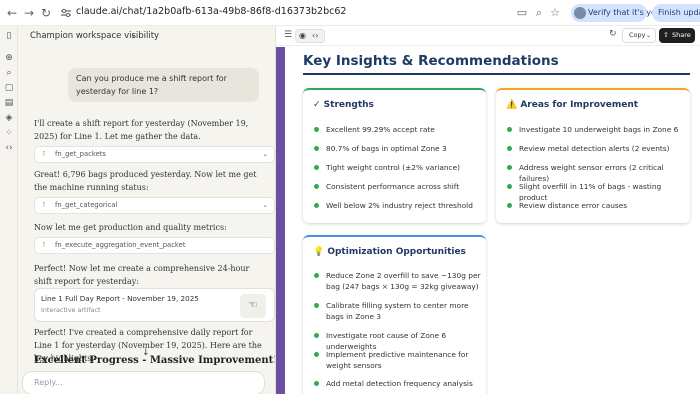 The width and height of the screenshot is (700, 394). What do you see at coordinates (29, 13) in the screenshot?
I see `forward-icon: →` at bounding box center [29, 13].